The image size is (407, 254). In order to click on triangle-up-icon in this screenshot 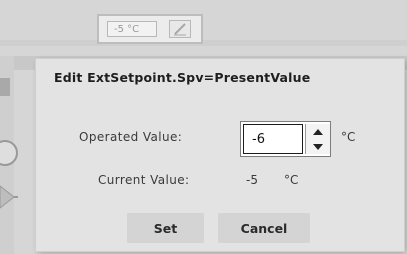, I will do `click(318, 131)`.